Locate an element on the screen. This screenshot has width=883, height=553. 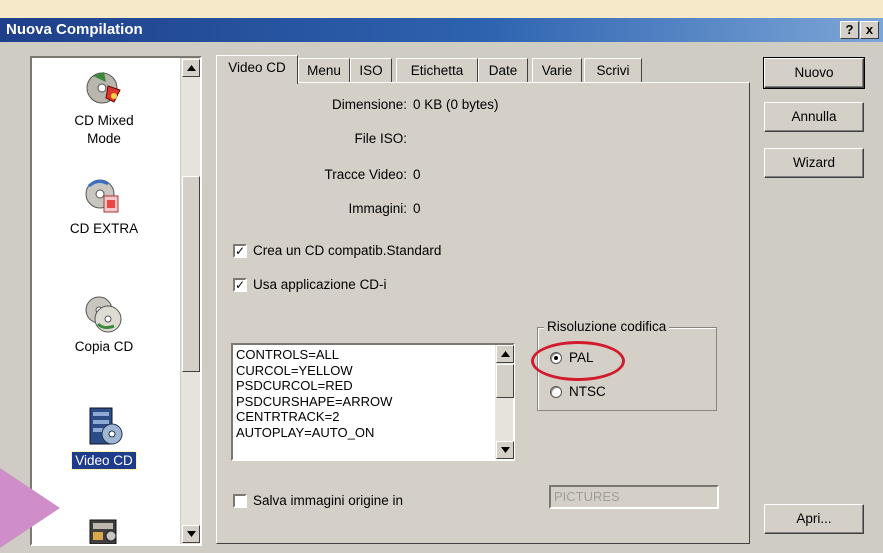
pictures-folder-field: PICTURES is located at coordinates (634, 497).